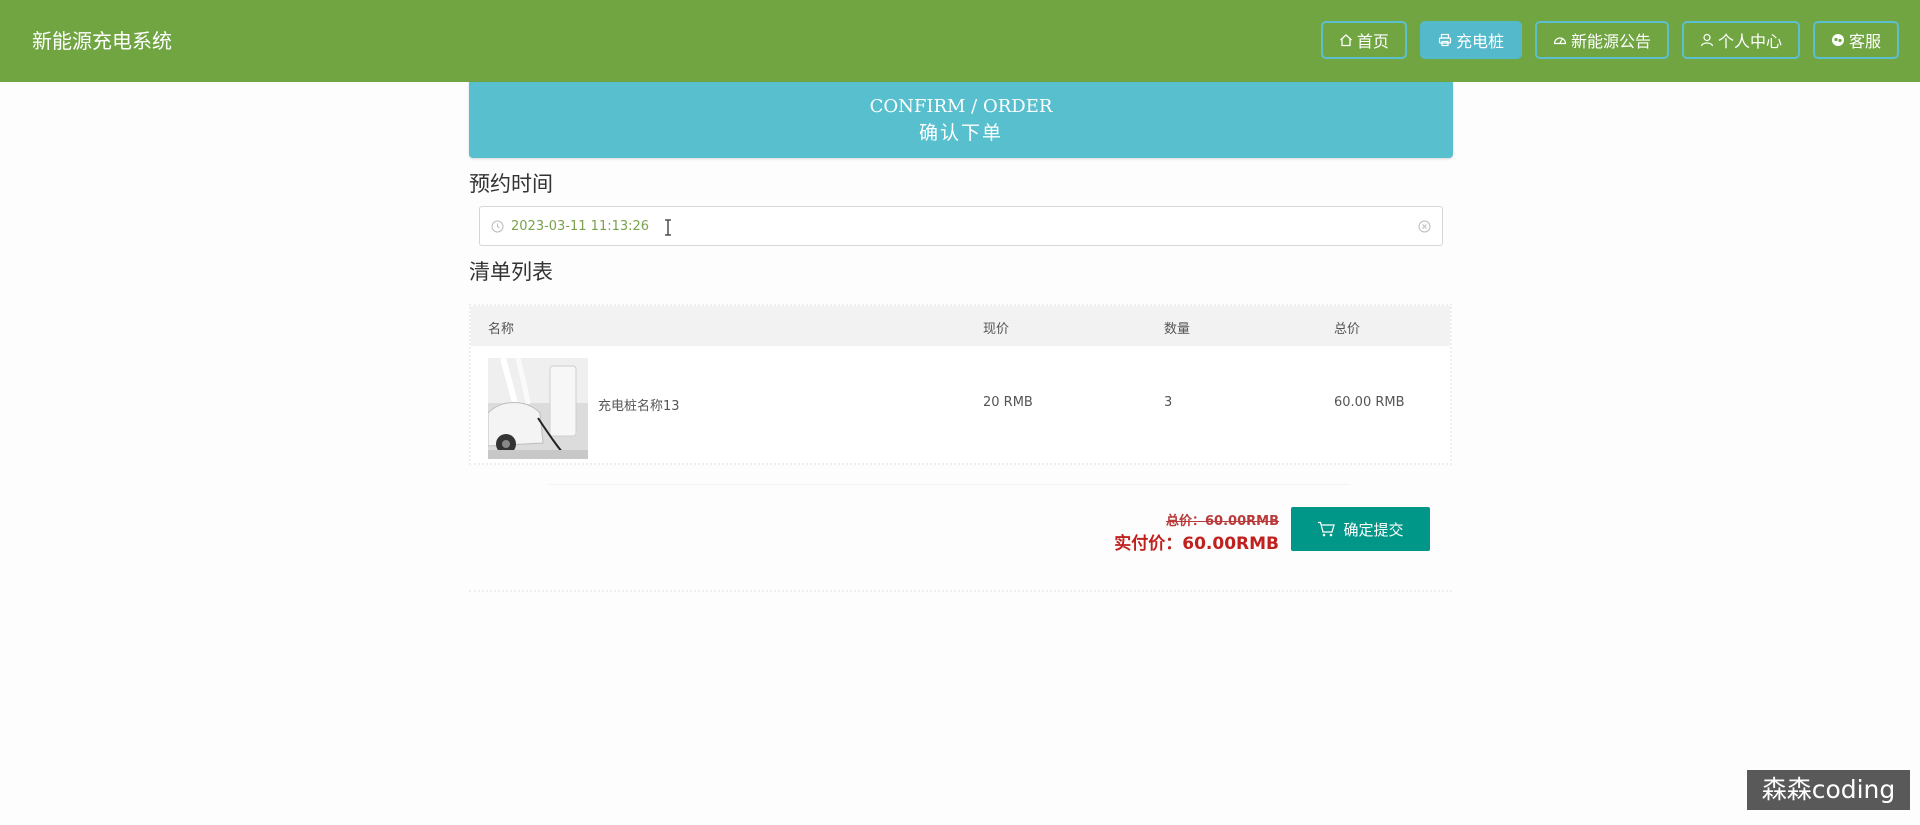 This screenshot has width=1920, height=825. What do you see at coordinates (501, 329) in the screenshot?
I see `column-name: 名称` at bounding box center [501, 329].